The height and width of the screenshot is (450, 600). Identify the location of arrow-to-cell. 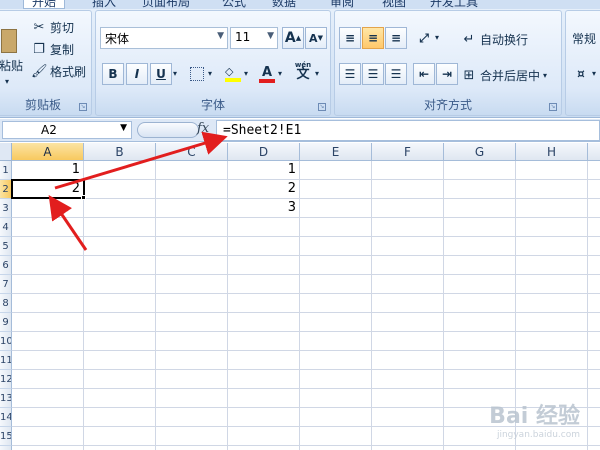
(68, 223).